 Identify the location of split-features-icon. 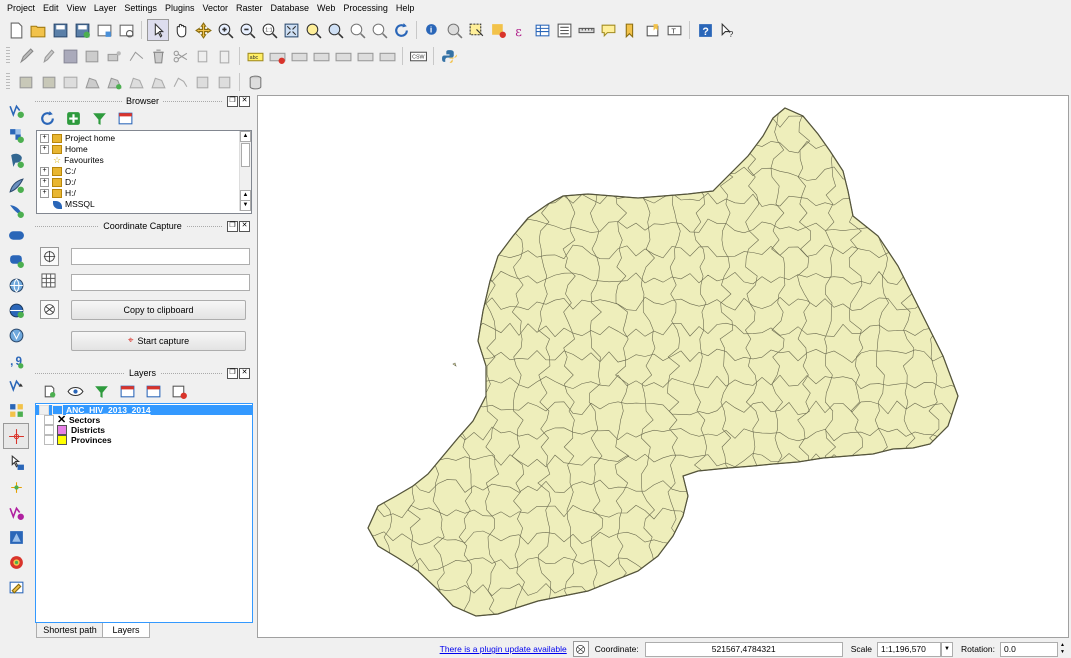
(224, 82).